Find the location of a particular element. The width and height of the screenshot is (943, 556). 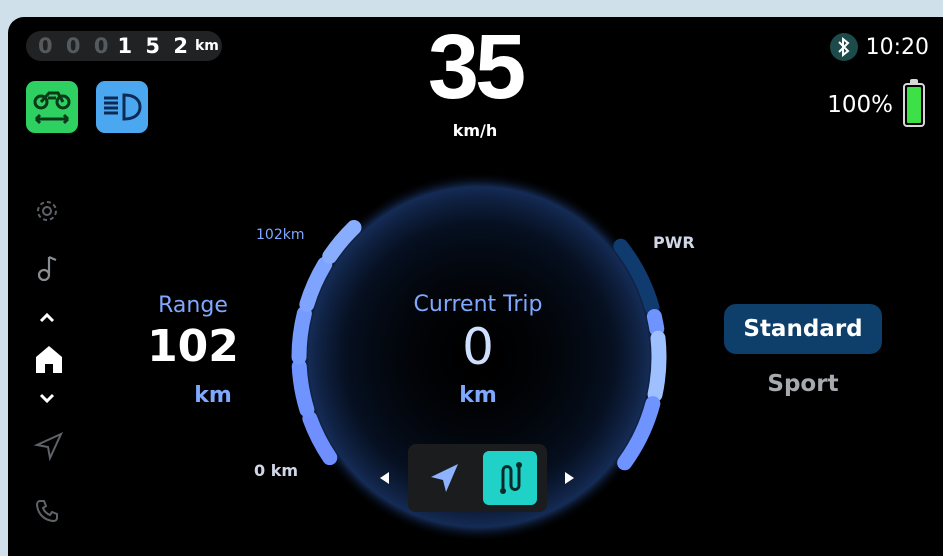

music-icon is located at coordinates (47, 269).